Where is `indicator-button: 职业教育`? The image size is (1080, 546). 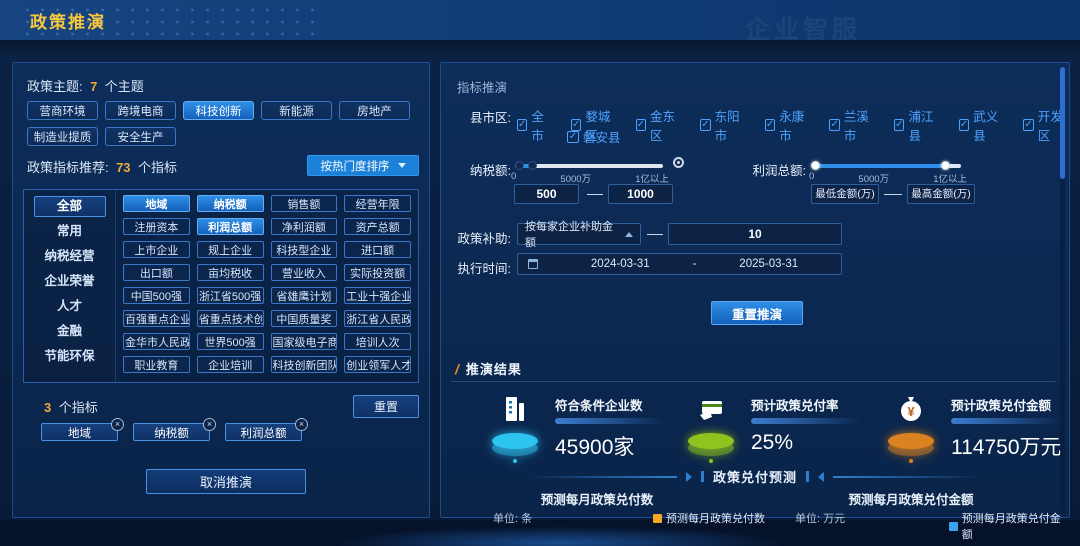
indicator-button: 职业教育 is located at coordinates (156, 364).